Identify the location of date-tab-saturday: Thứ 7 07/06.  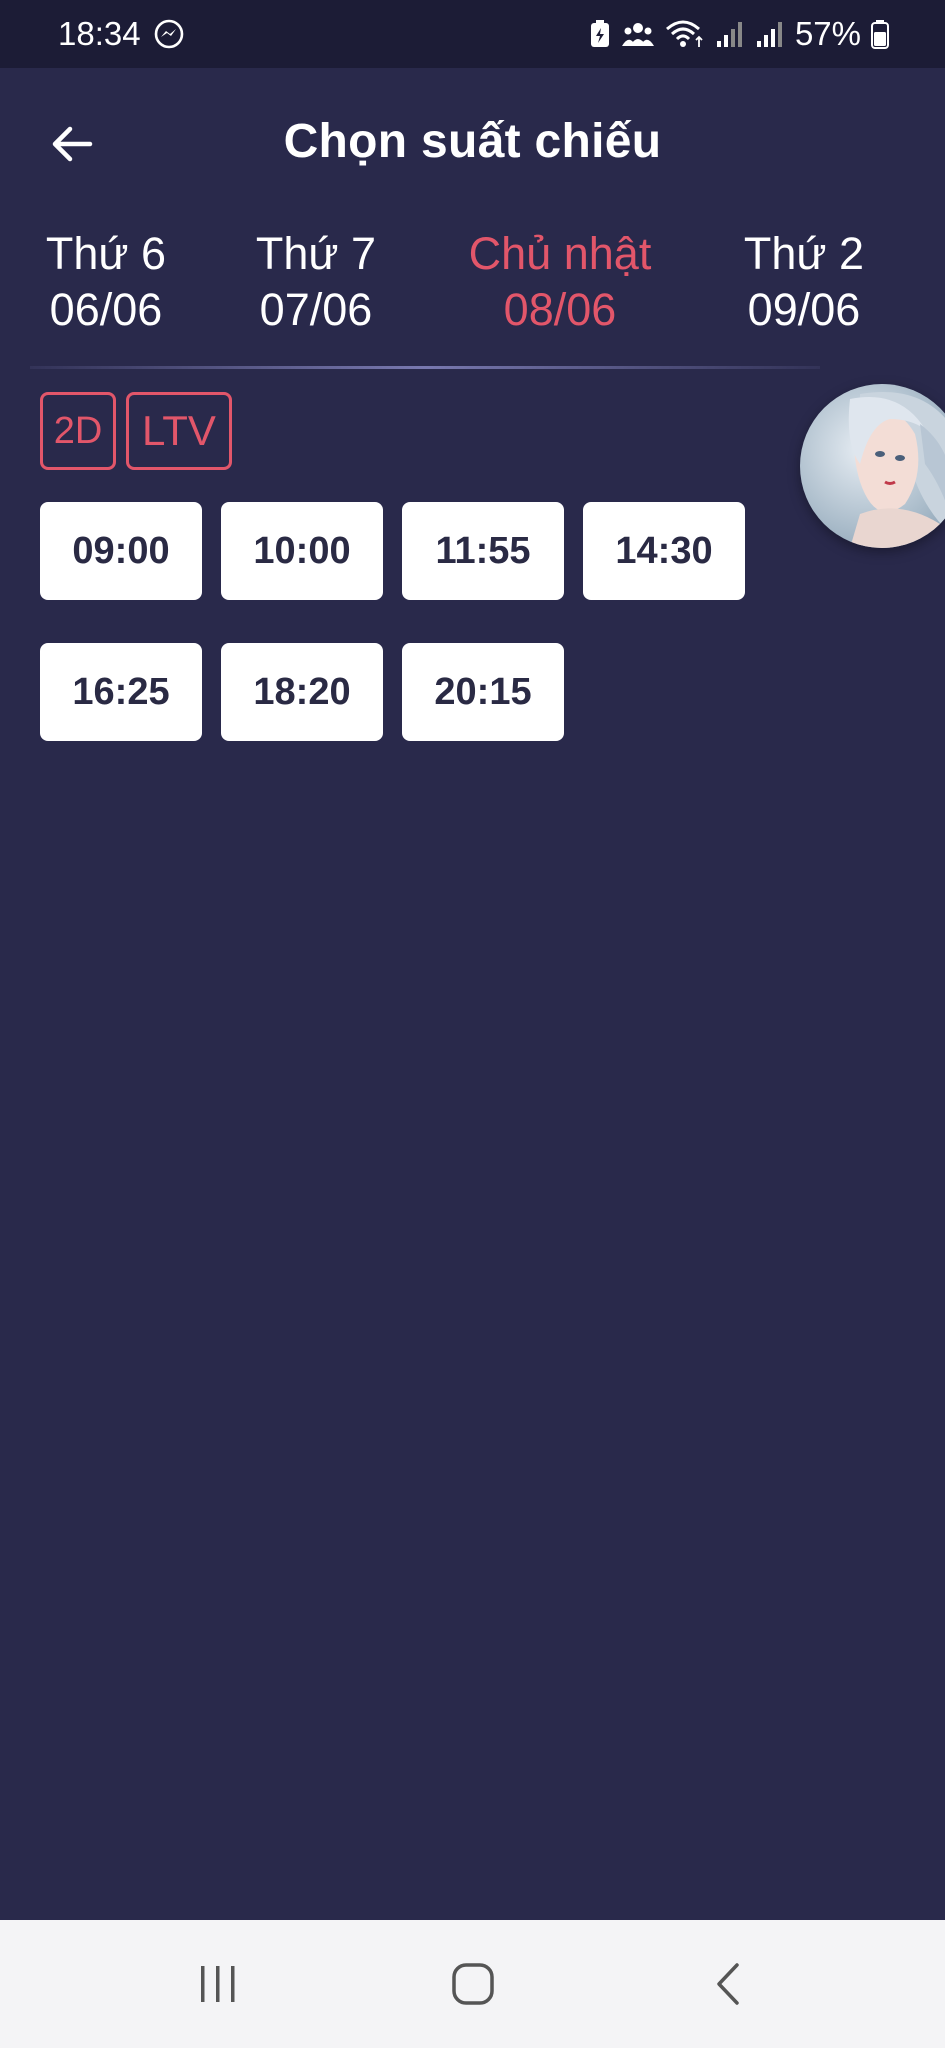
(316, 282).